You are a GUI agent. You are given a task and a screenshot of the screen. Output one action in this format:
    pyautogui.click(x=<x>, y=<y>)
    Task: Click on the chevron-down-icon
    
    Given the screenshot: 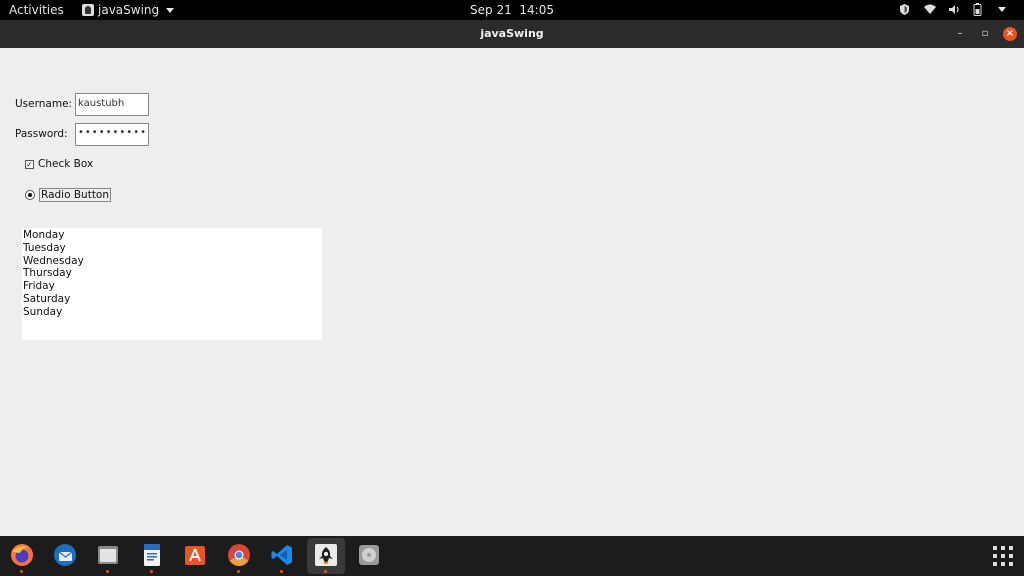 What is the action you would take?
    pyautogui.click(x=1002, y=9)
    